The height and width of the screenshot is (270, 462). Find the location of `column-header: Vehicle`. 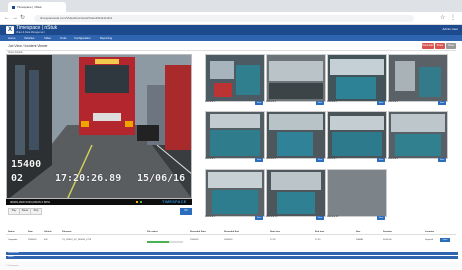

column-header: Vehicle is located at coordinates (48, 232).